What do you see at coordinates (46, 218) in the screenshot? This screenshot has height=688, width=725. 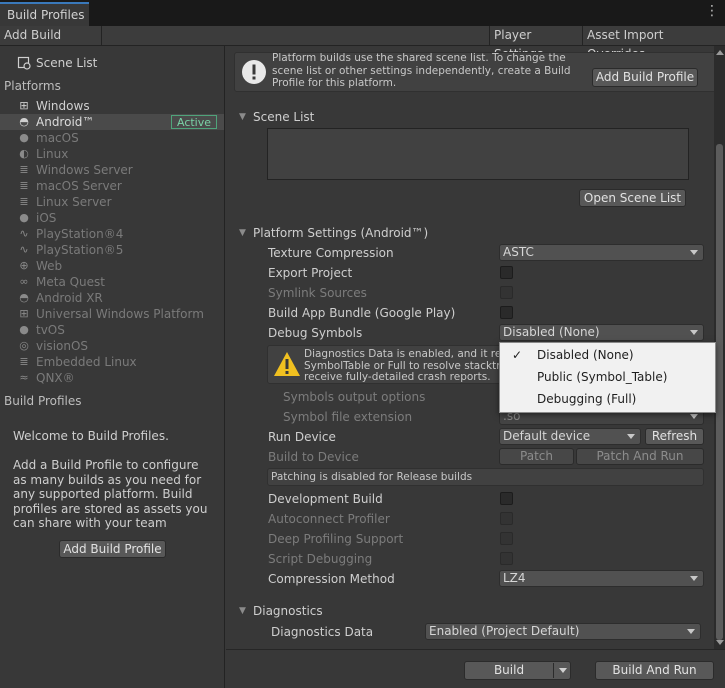 I see `sidebar-item-label: iOS` at bounding box center [46, 218].